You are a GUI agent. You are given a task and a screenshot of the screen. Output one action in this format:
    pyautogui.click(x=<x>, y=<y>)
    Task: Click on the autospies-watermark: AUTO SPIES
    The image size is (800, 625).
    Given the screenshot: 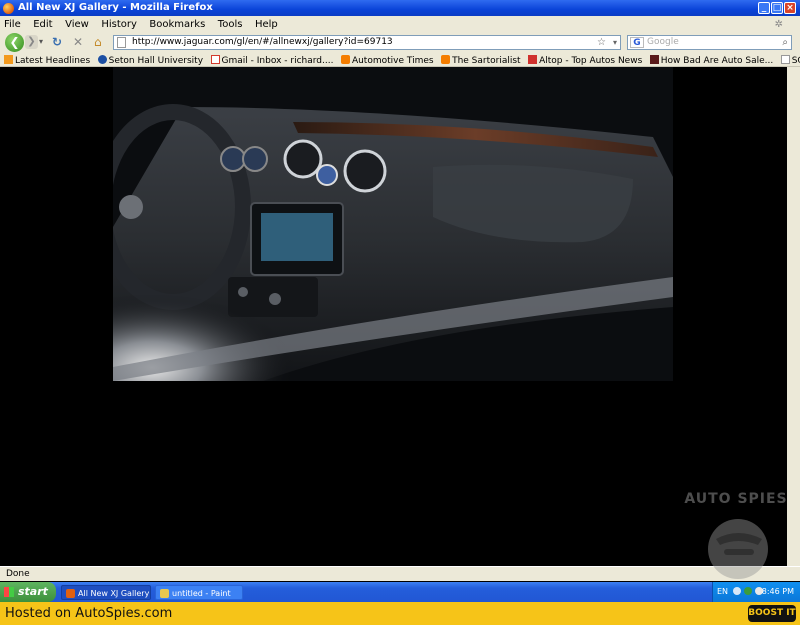 What is the action you would take?
    pyautogui.click(x=736, y=539)
    